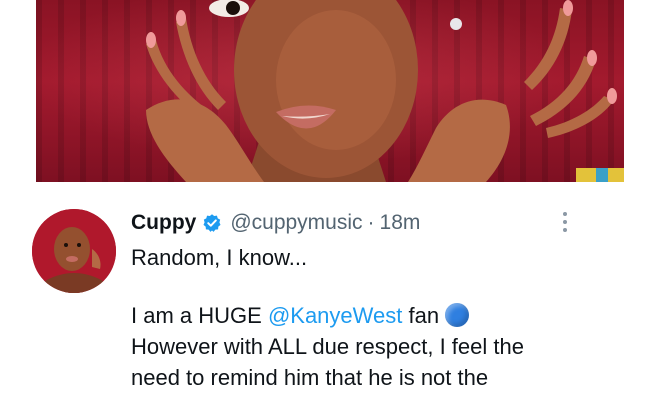 The height and width of the screenshot is (400, 660). What do you see at coordinates (381, 286) in the screenshot?
I see `paragraph-break` at bounding box center [381, 286].